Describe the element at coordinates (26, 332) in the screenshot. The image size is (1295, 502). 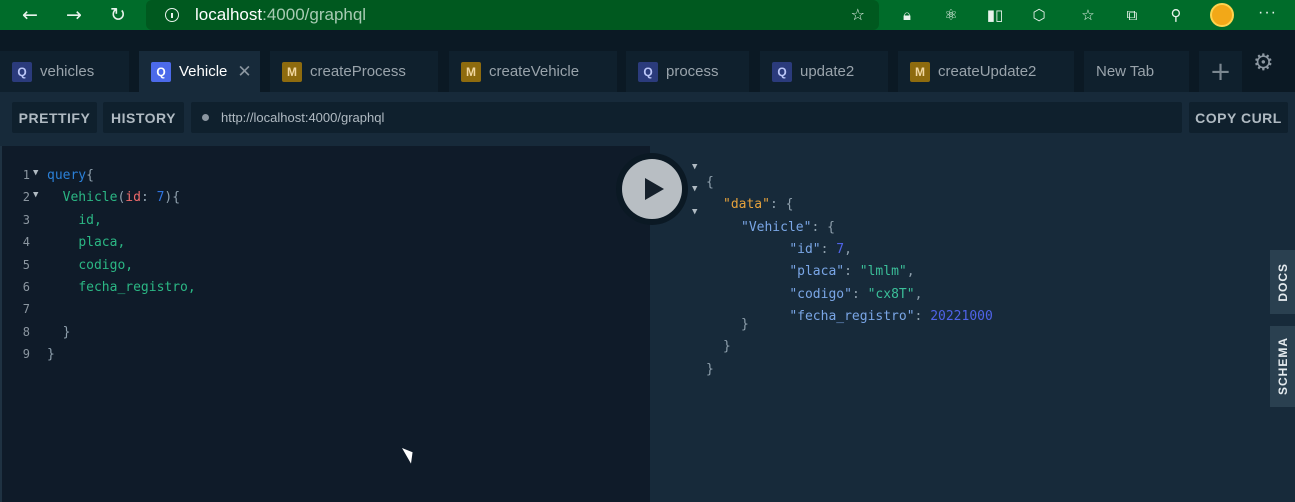
I see `line-number: 8` at that location.